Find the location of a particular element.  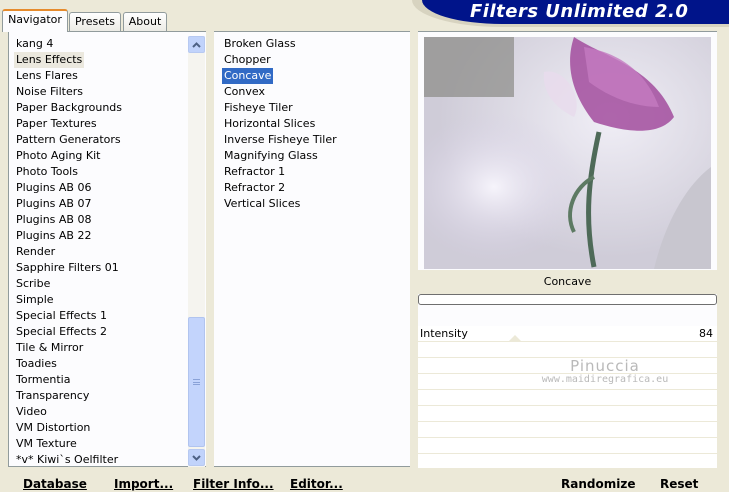

category-item: Special Effects 2 is located at coordinates (61, 332).